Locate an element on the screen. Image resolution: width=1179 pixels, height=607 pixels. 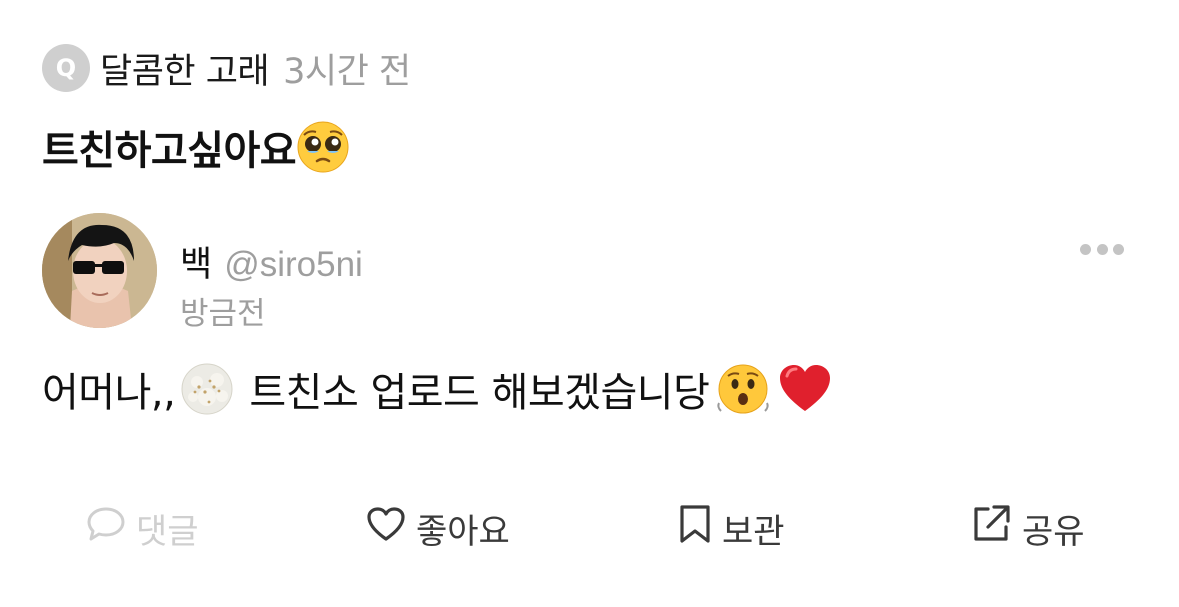
save-button: 보관 is located at coordinates (731, 528).